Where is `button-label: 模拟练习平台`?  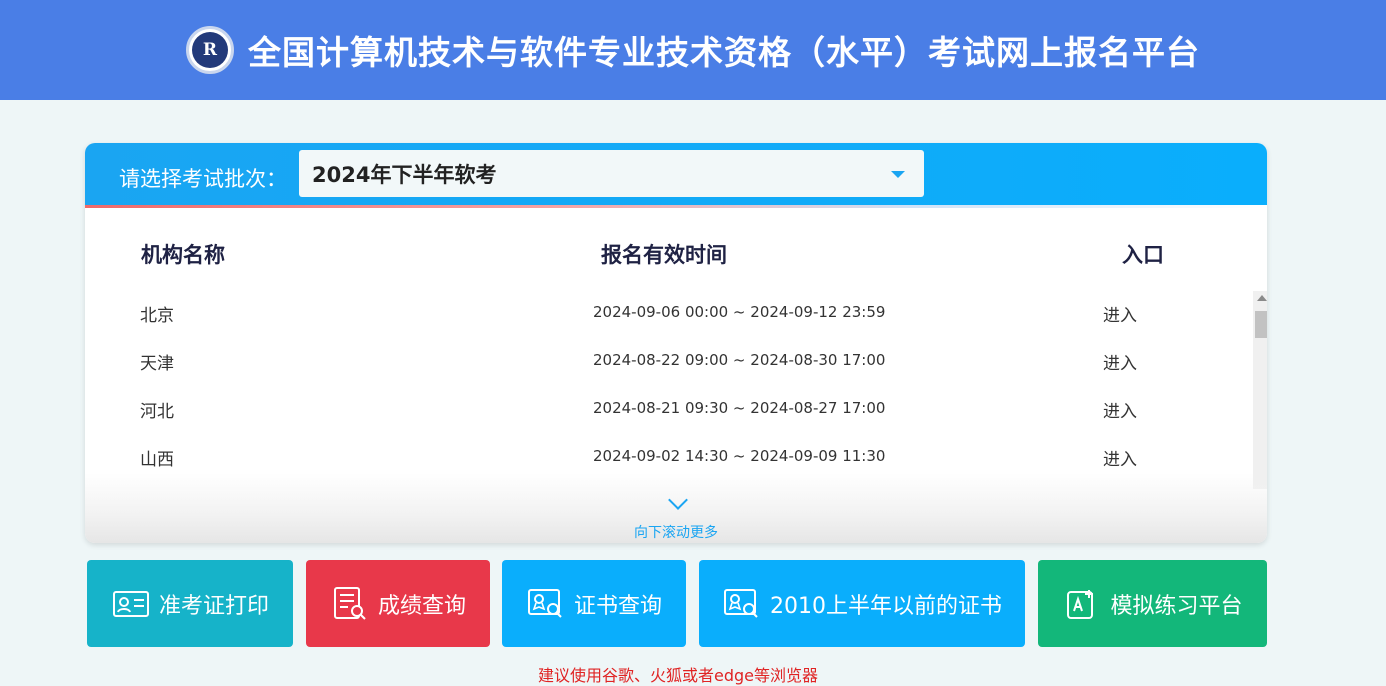 button-label: 模拟练习平台 is located at coordinates (1176, 606).